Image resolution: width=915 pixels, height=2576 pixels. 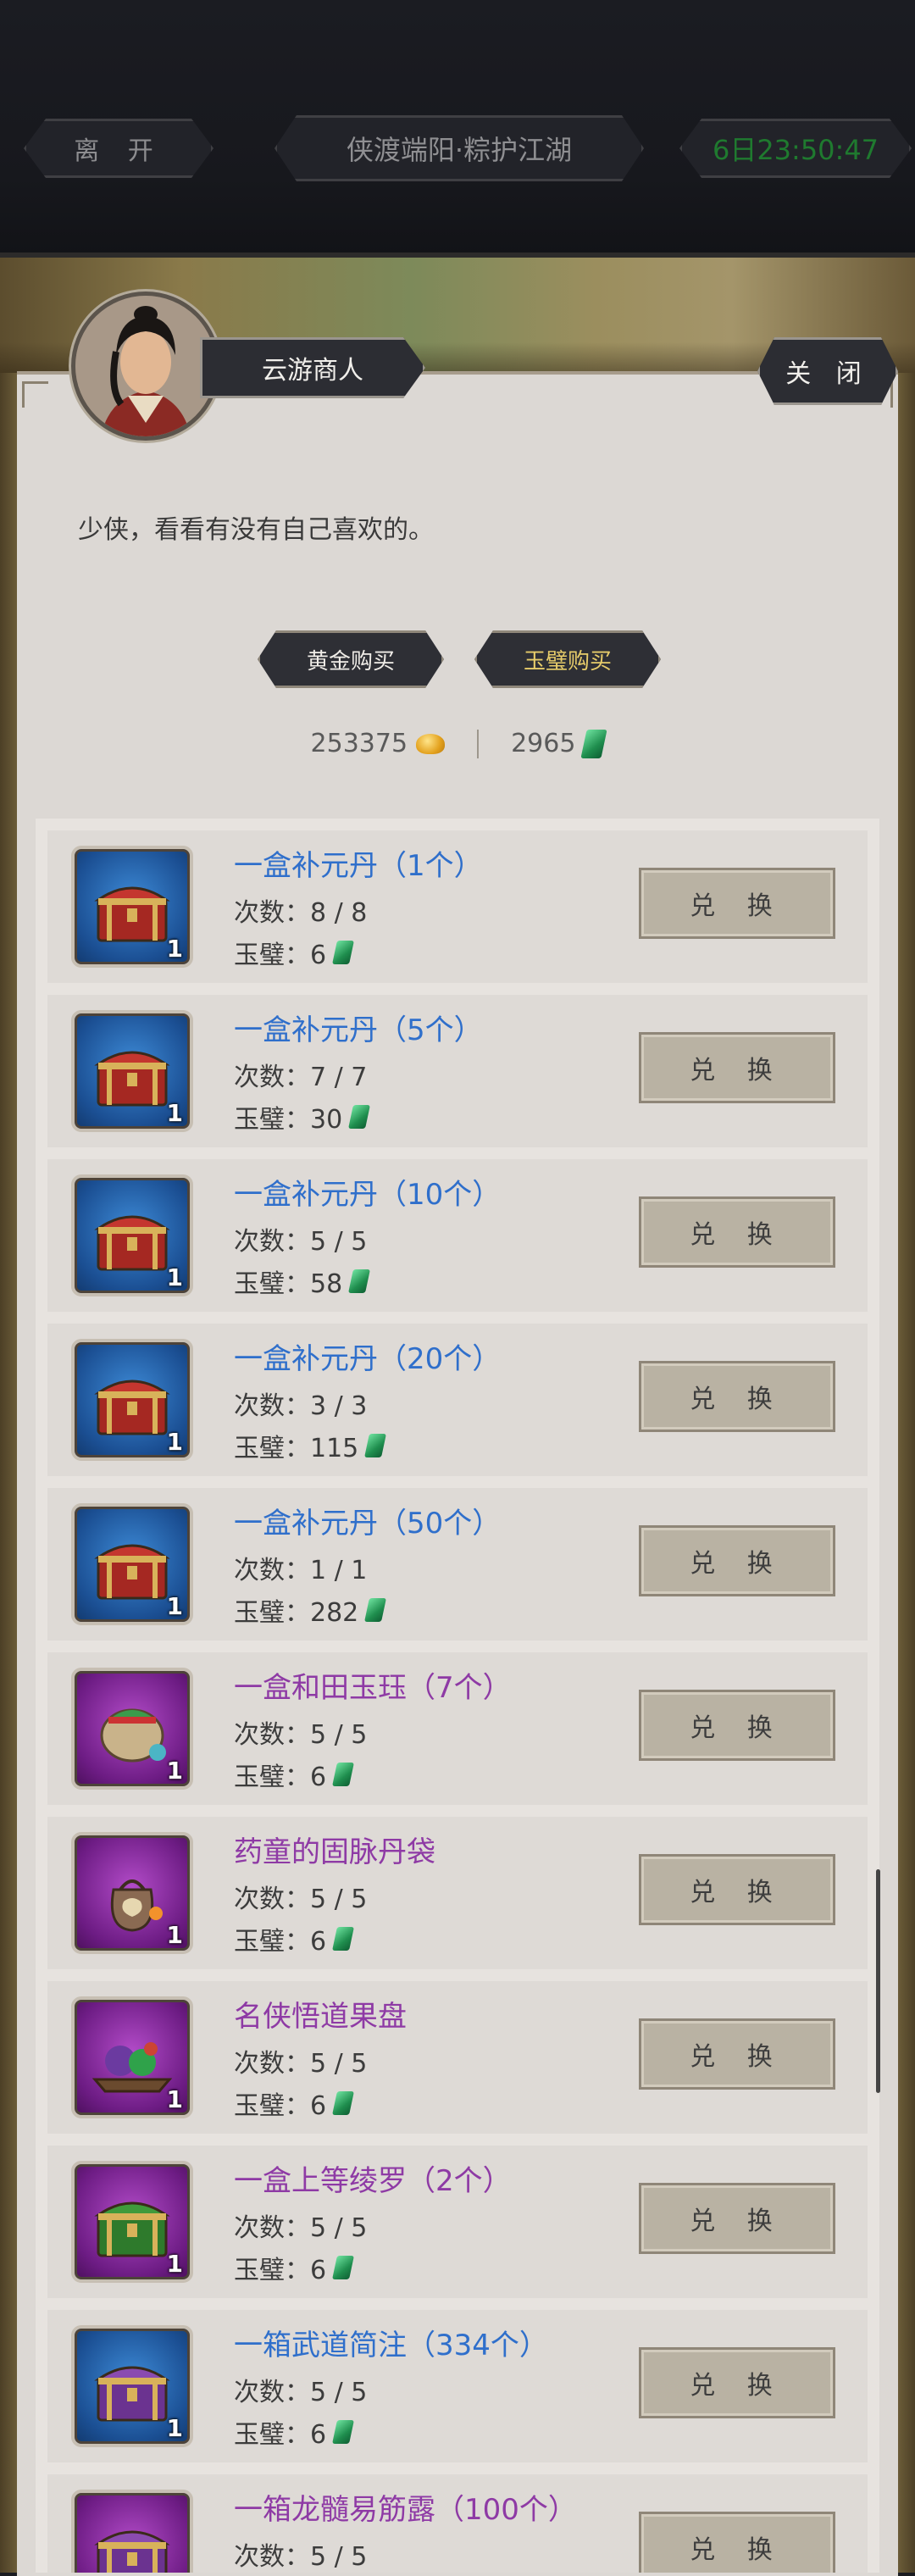 I want to click on gold-balance: 253375, so click(x=359, y=743).